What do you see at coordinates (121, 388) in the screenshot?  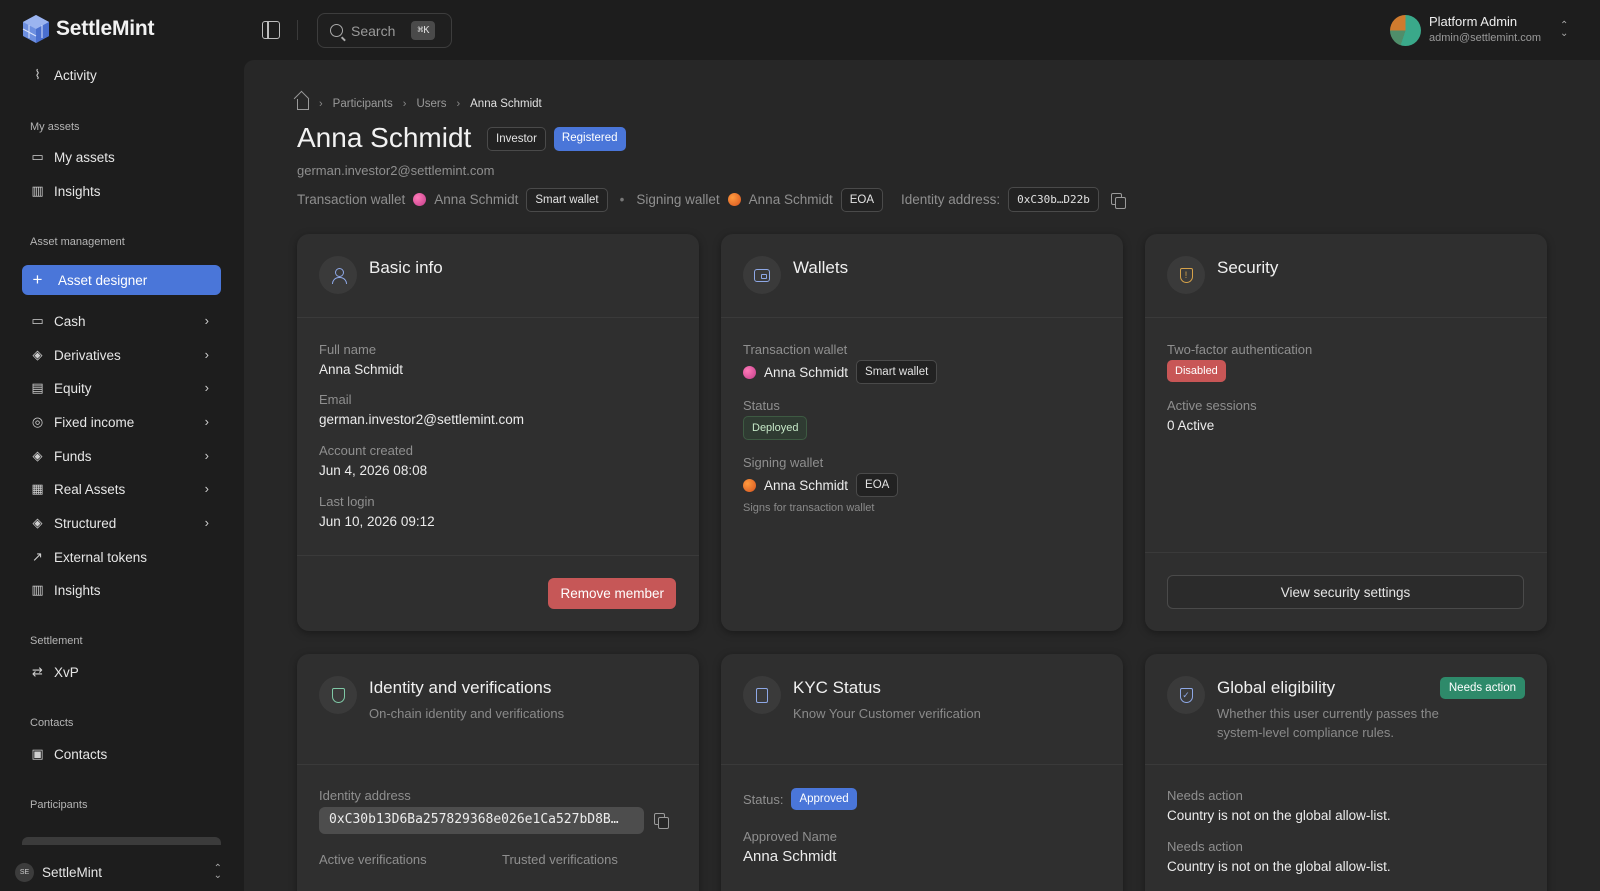 I see `sidebar-item-equity: ▤ Equity ›` at bounding box center [121, 388].